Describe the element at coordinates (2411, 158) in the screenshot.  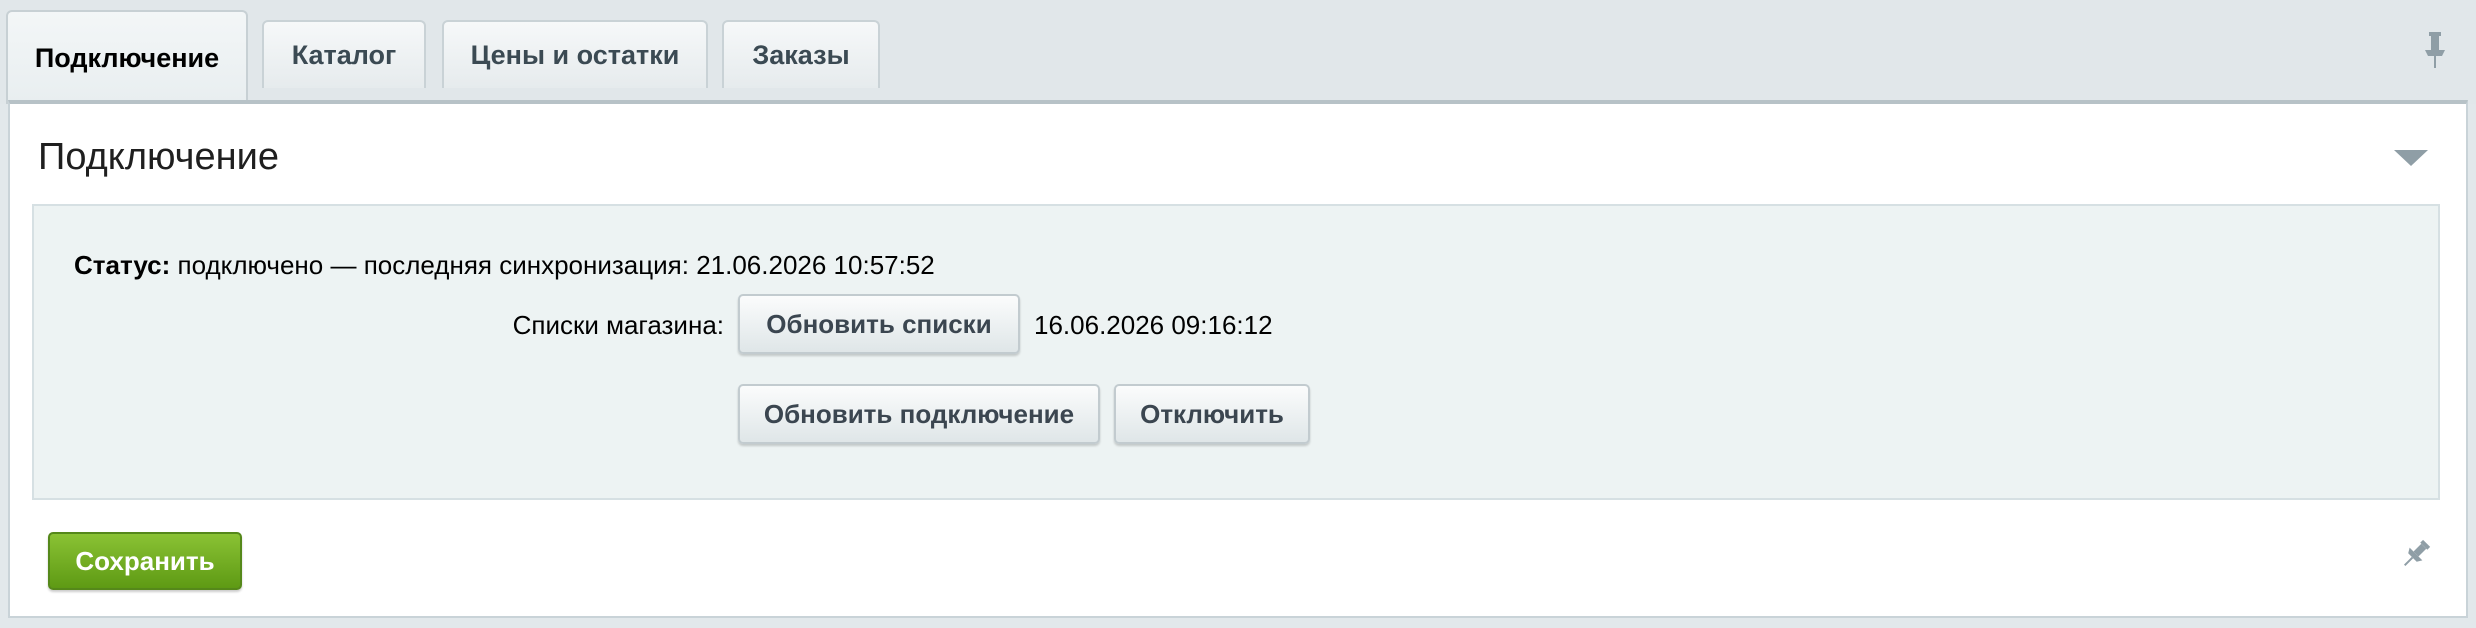
I see `chevron-down-icon` at that location.